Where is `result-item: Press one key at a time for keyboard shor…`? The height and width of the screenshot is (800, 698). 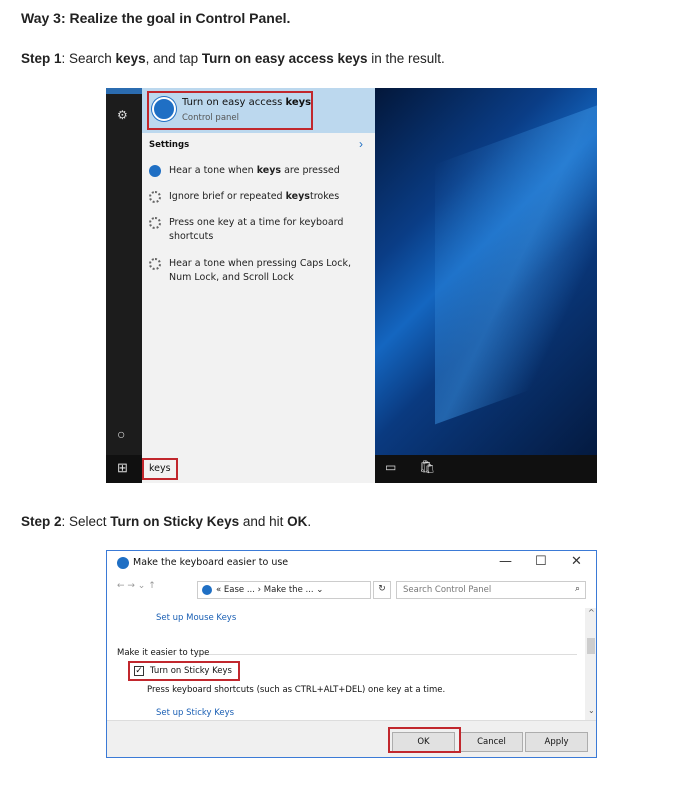
result-item: Press one key at a time for keyboard shor… is located at coordinates (259, 230).